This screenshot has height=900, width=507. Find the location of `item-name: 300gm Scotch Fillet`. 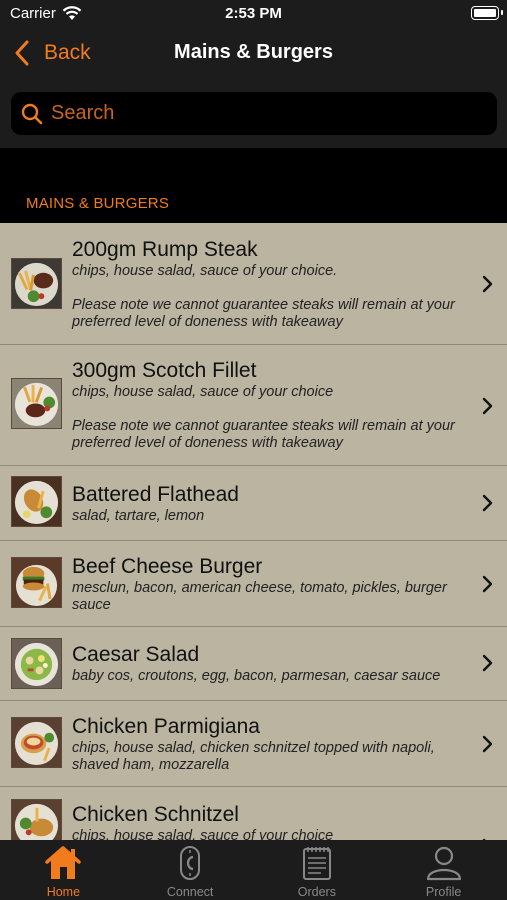

item-name: 300gm Scotch Fillet is located at coordinates (164, 370).